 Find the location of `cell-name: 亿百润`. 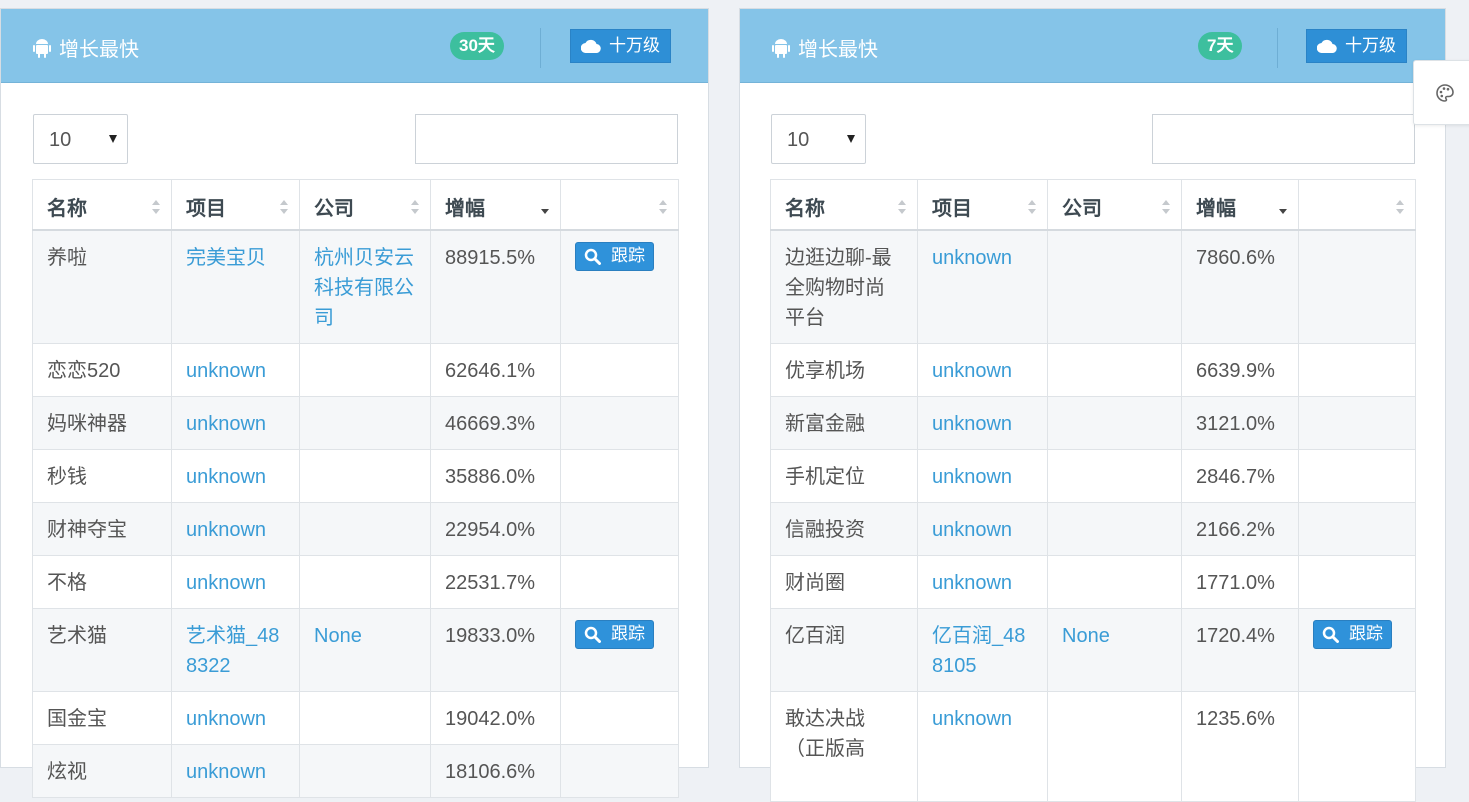

cell-name: 亿百润 is located at coordinates (844, 649).